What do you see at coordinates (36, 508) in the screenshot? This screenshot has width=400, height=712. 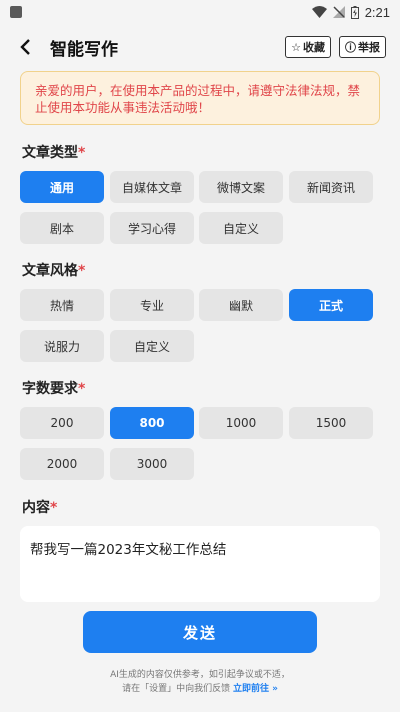 I see `content-label-text: 内容` at bounding box center [36, 508].